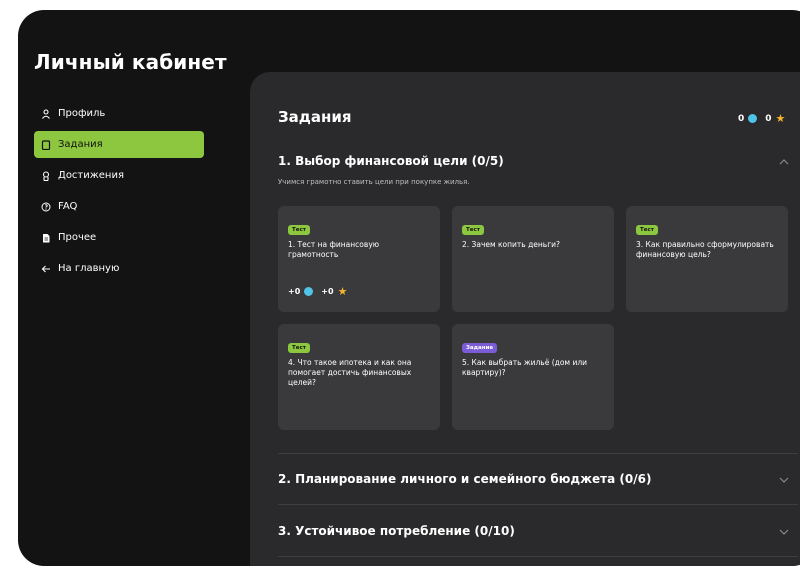 This screenshot has height=566, width=800. I want to click on sidebar-item-profile: Профиль, so click(119, 113).